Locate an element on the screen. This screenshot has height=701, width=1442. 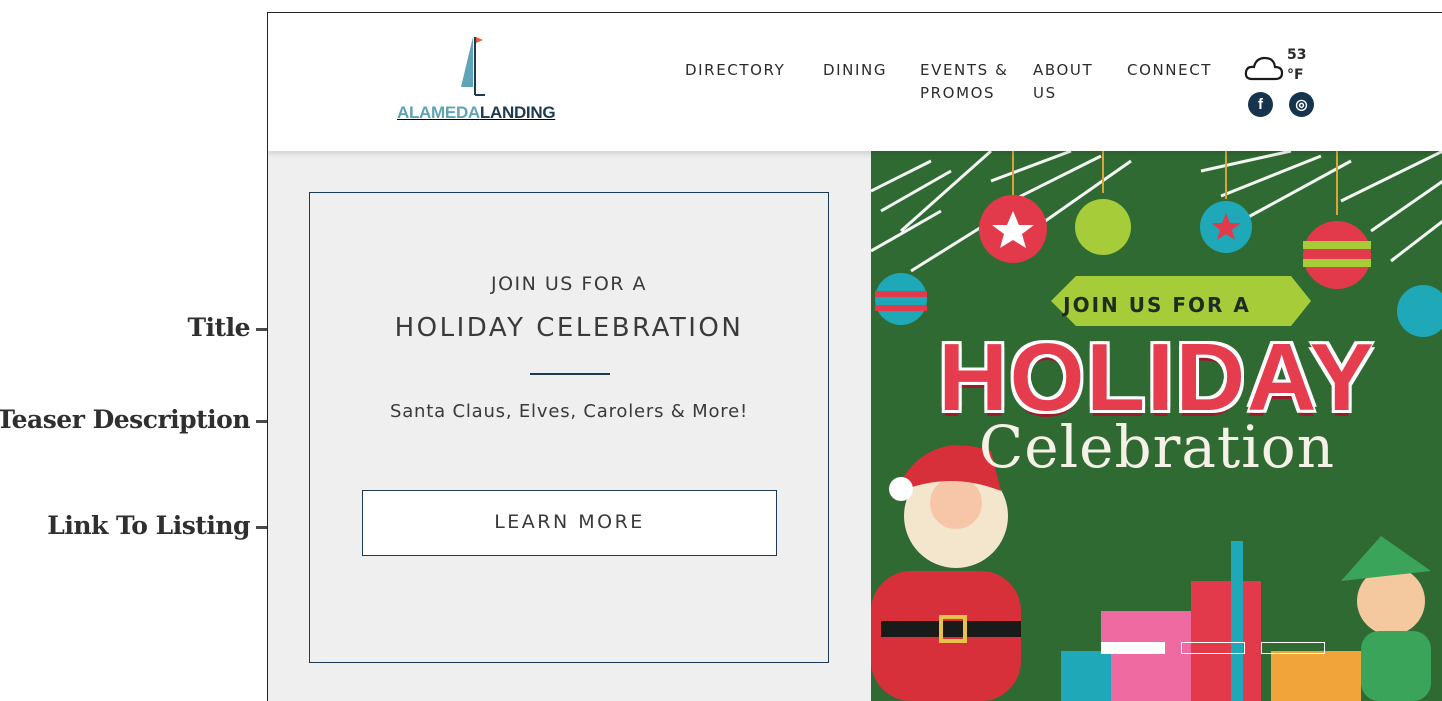
nav-dining: DINING is located at coordinates (855, 70).